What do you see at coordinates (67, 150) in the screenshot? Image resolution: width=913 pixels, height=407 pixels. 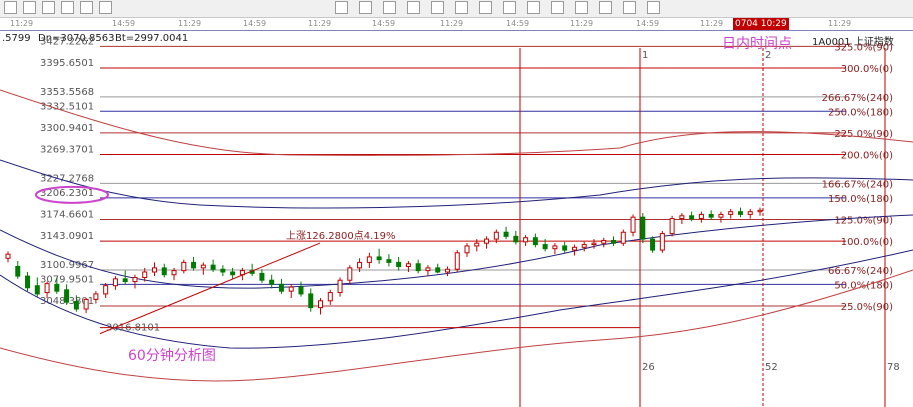 I see `price-level-label: 3269.3701` at bounding box center [67, 150].